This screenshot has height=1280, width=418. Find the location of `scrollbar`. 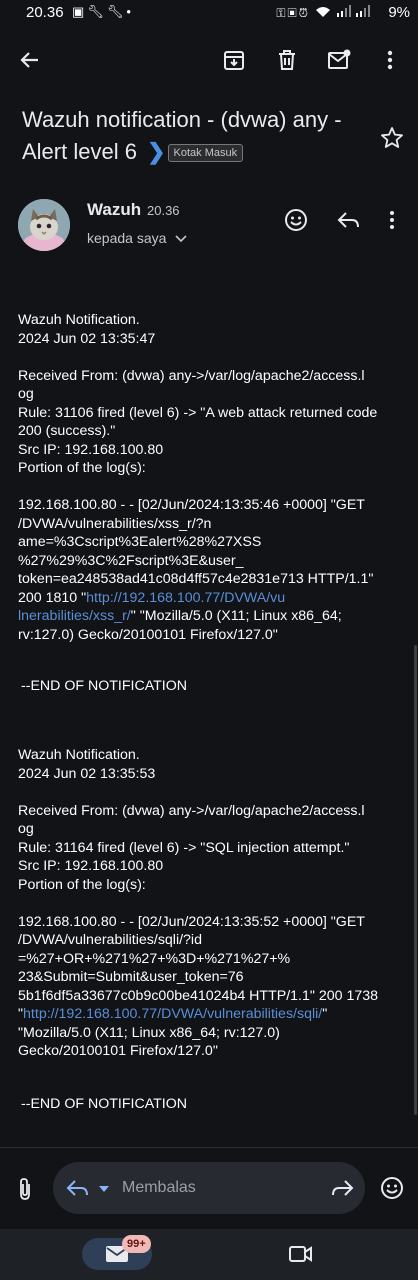

scrollbar is located at coordinates (415, 880).